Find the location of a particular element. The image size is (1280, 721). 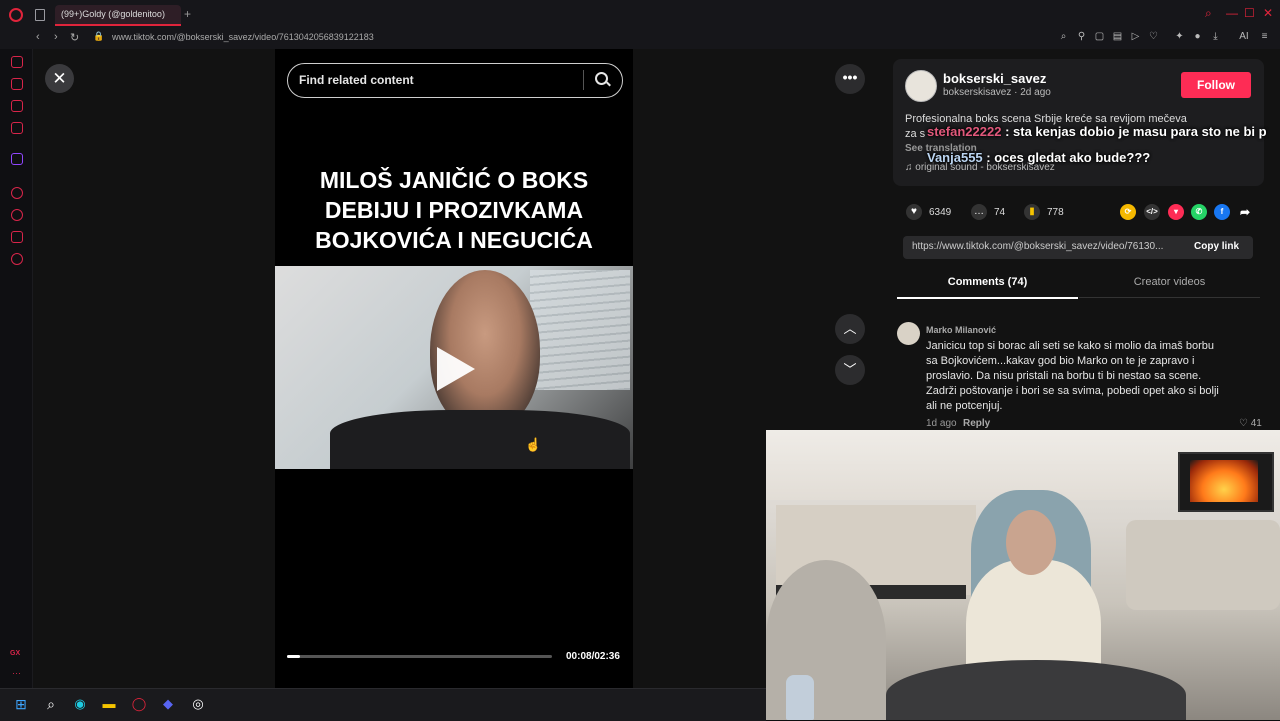

zoom-icon: ⌕ is located at coordinates (1063, 36).